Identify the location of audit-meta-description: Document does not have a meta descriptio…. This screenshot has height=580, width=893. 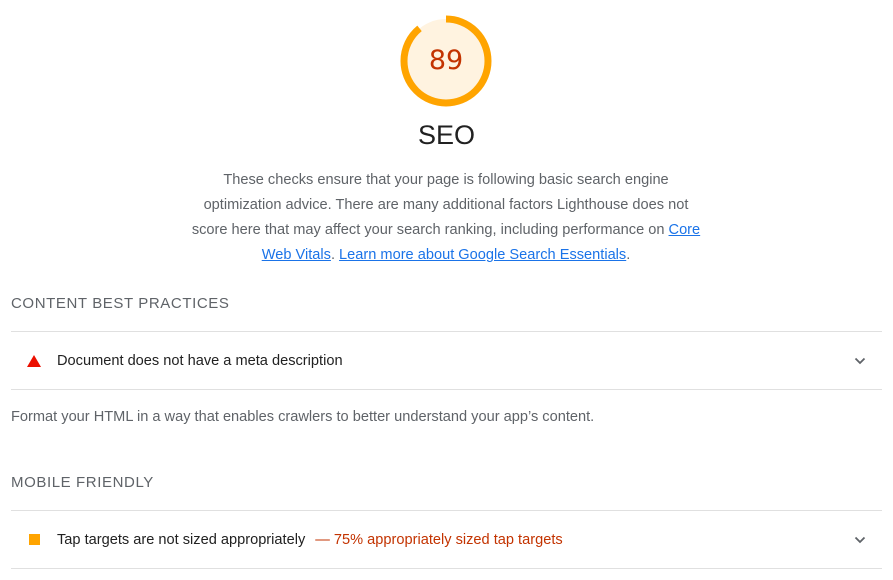
(446, 360).